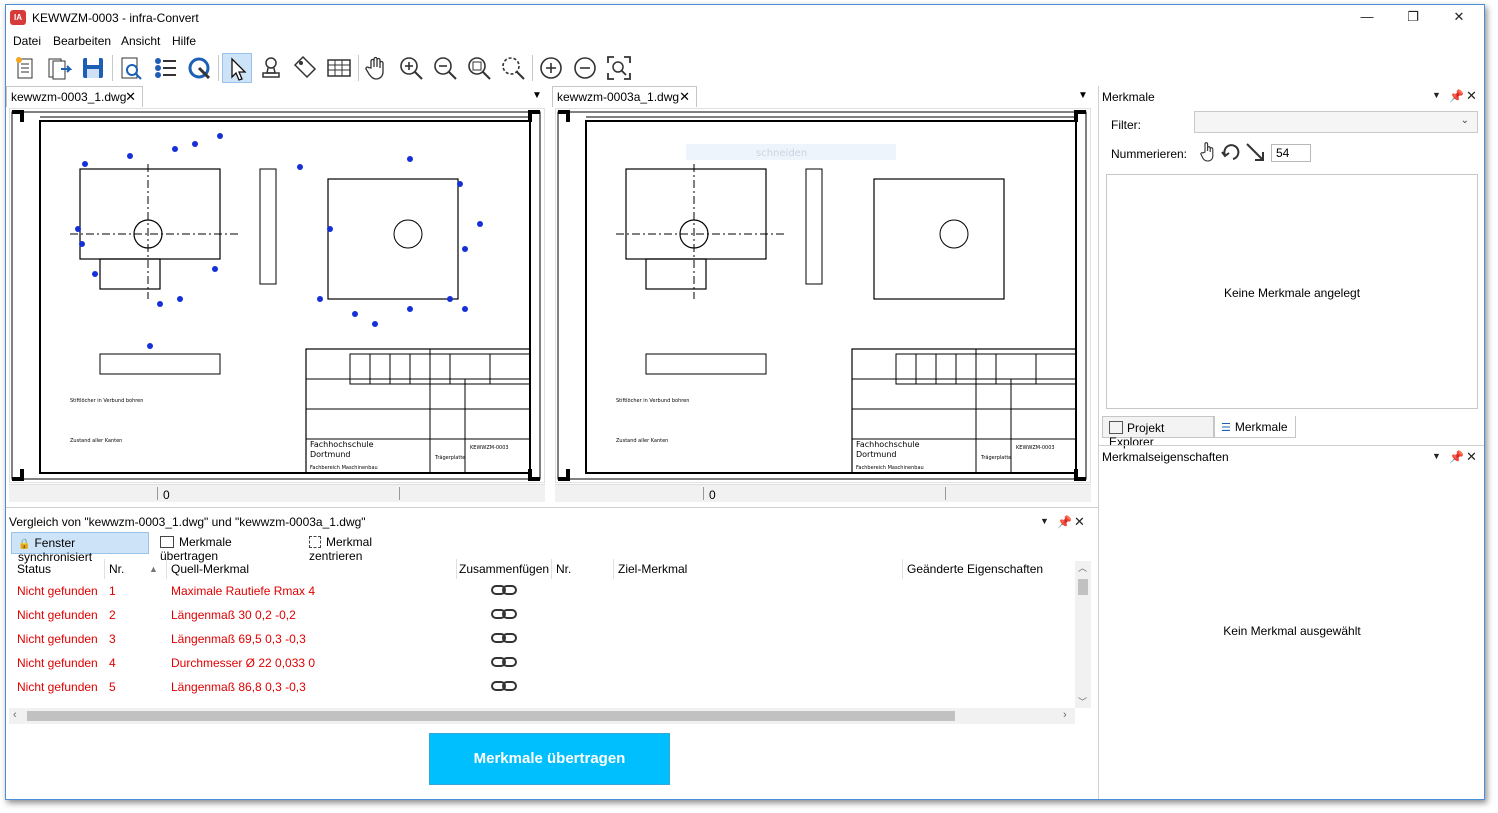 The width and height of the screenshot is (1498, 813). I want to click on grid-vertical-scrollbar: ︿ ﹀, so click(1083, 634).